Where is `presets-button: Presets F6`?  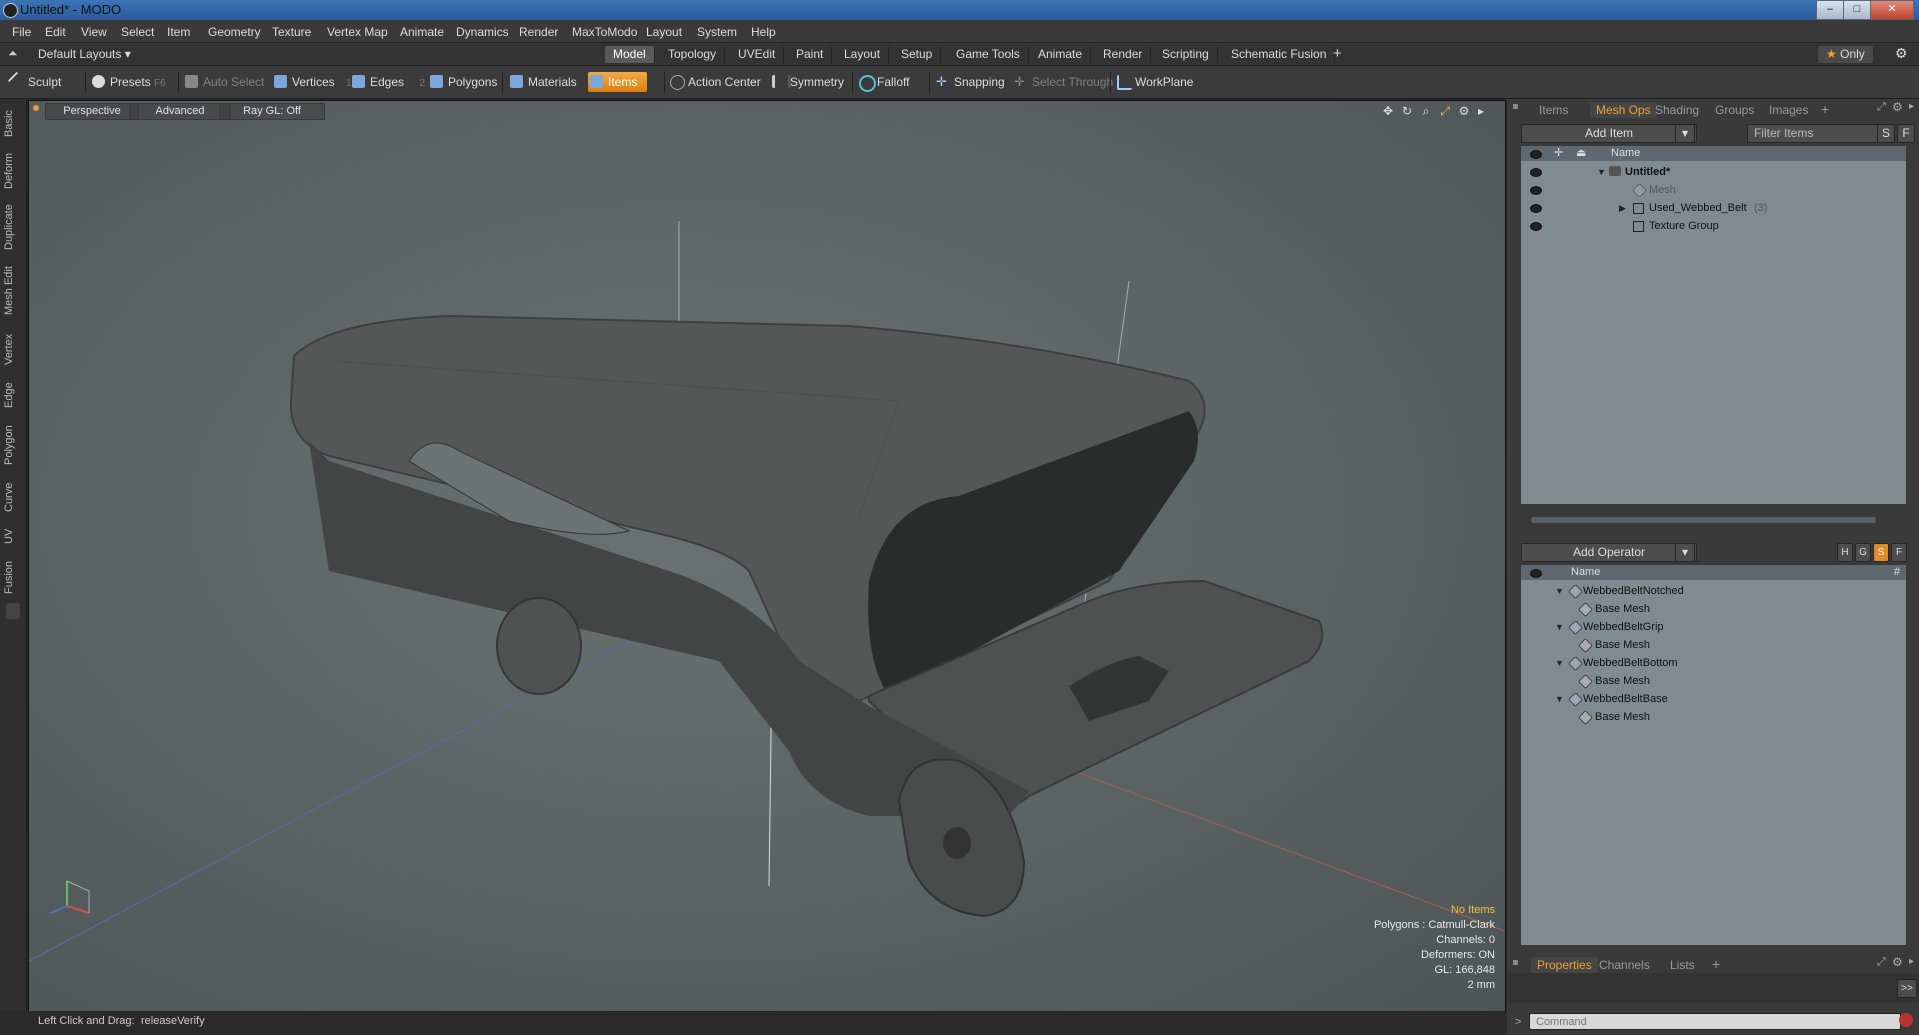
presets-button: Presets F6 is located at coordinates (128, 82).